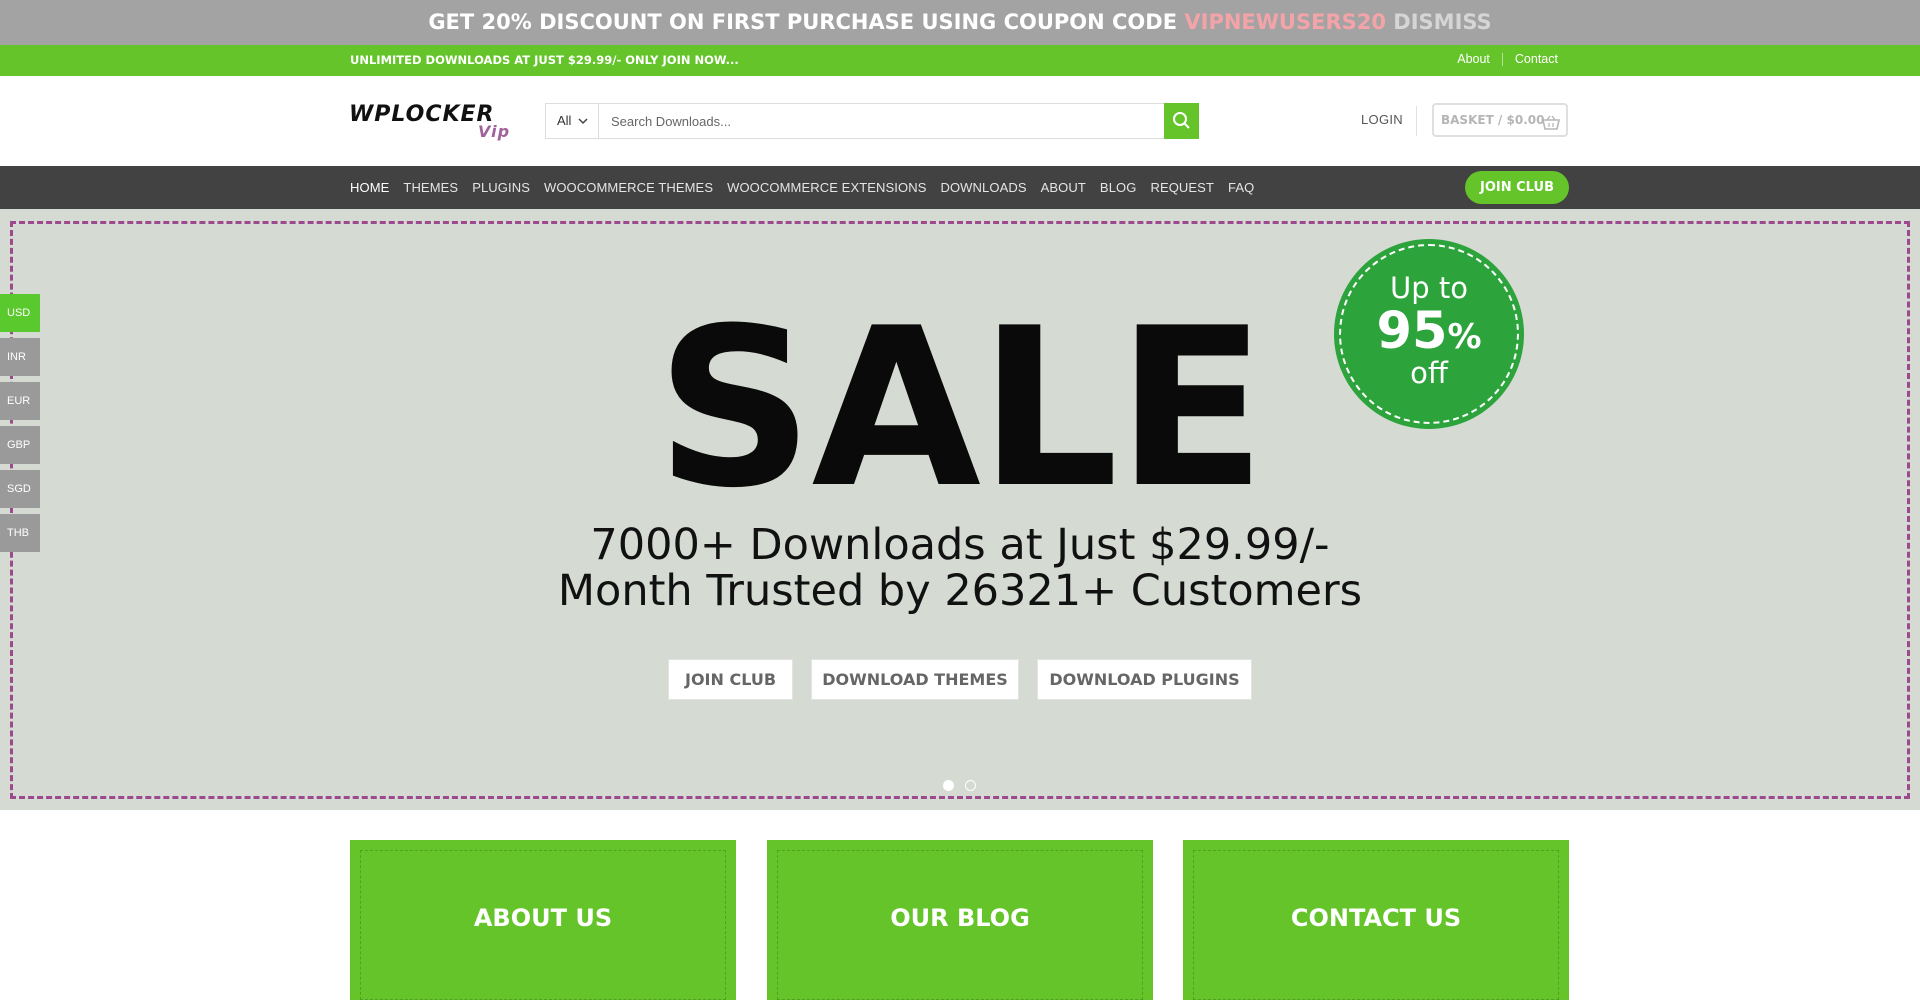  What do you see at coordinates (1182, 187) in the screenshot?
I see `nav-item-request: REQUEST` at bounding box center [1182, 187].